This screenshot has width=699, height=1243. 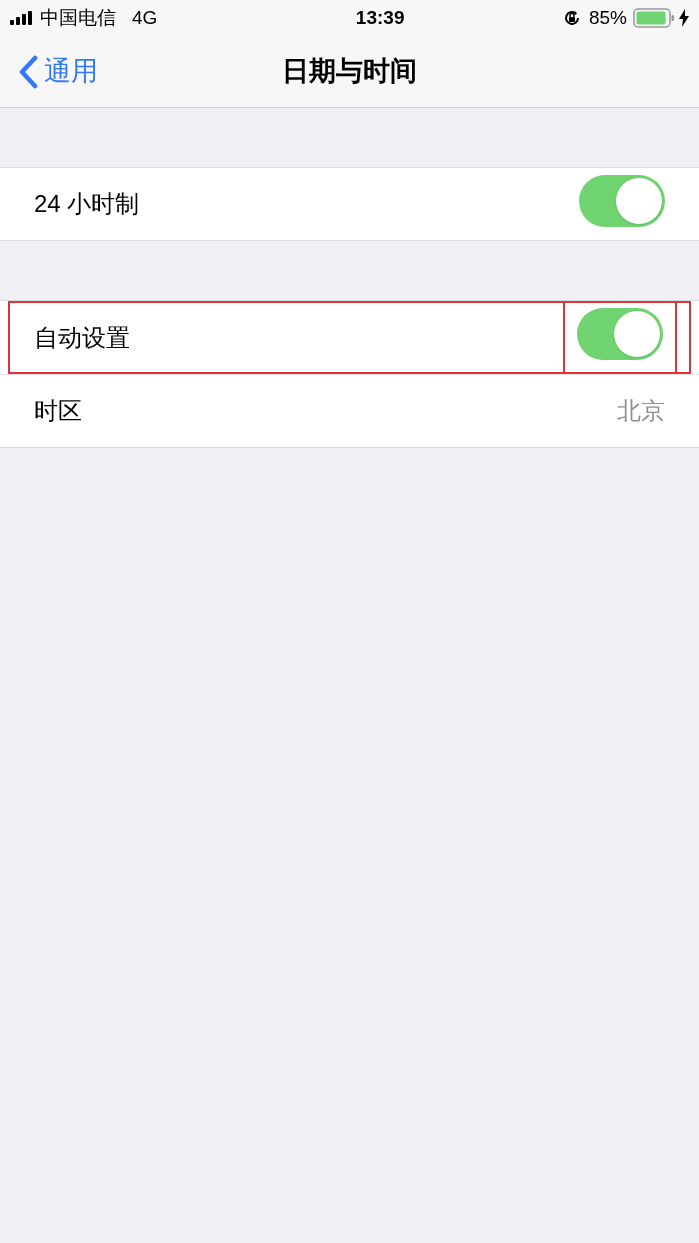 I want to click on charging-bolt-icon, so click(x=684, y=18).